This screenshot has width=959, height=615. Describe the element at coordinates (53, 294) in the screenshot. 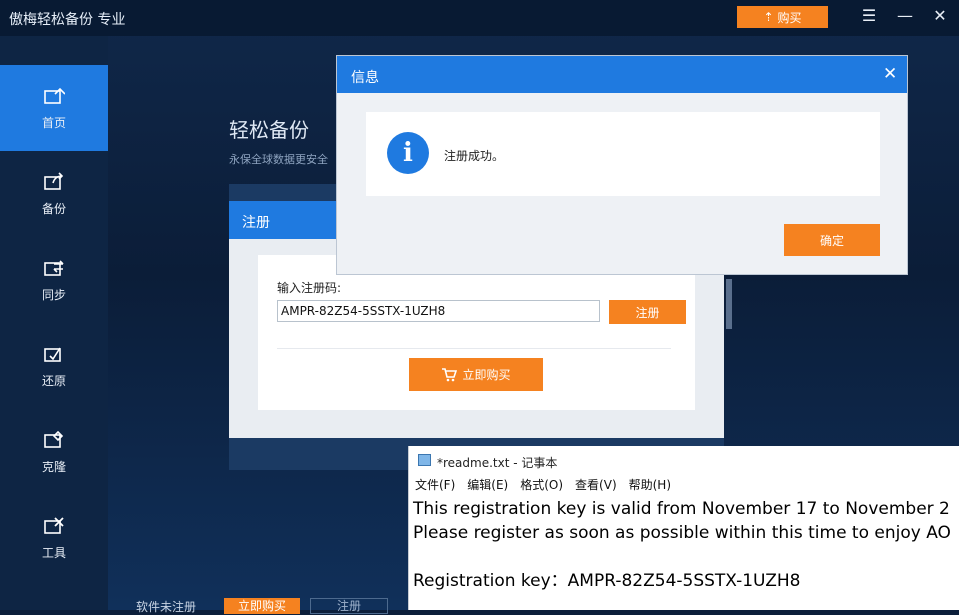

I see `sidebar-item-label: 同步` at that location.